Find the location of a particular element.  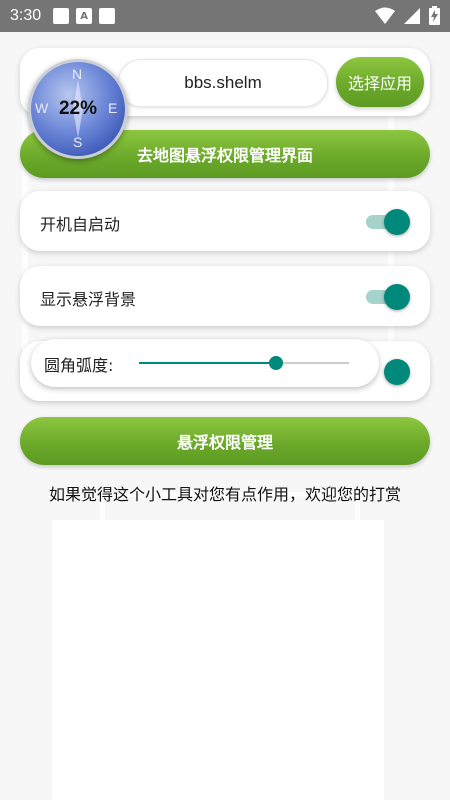

status-time: 3:30 is located at coordinates (26, 15).